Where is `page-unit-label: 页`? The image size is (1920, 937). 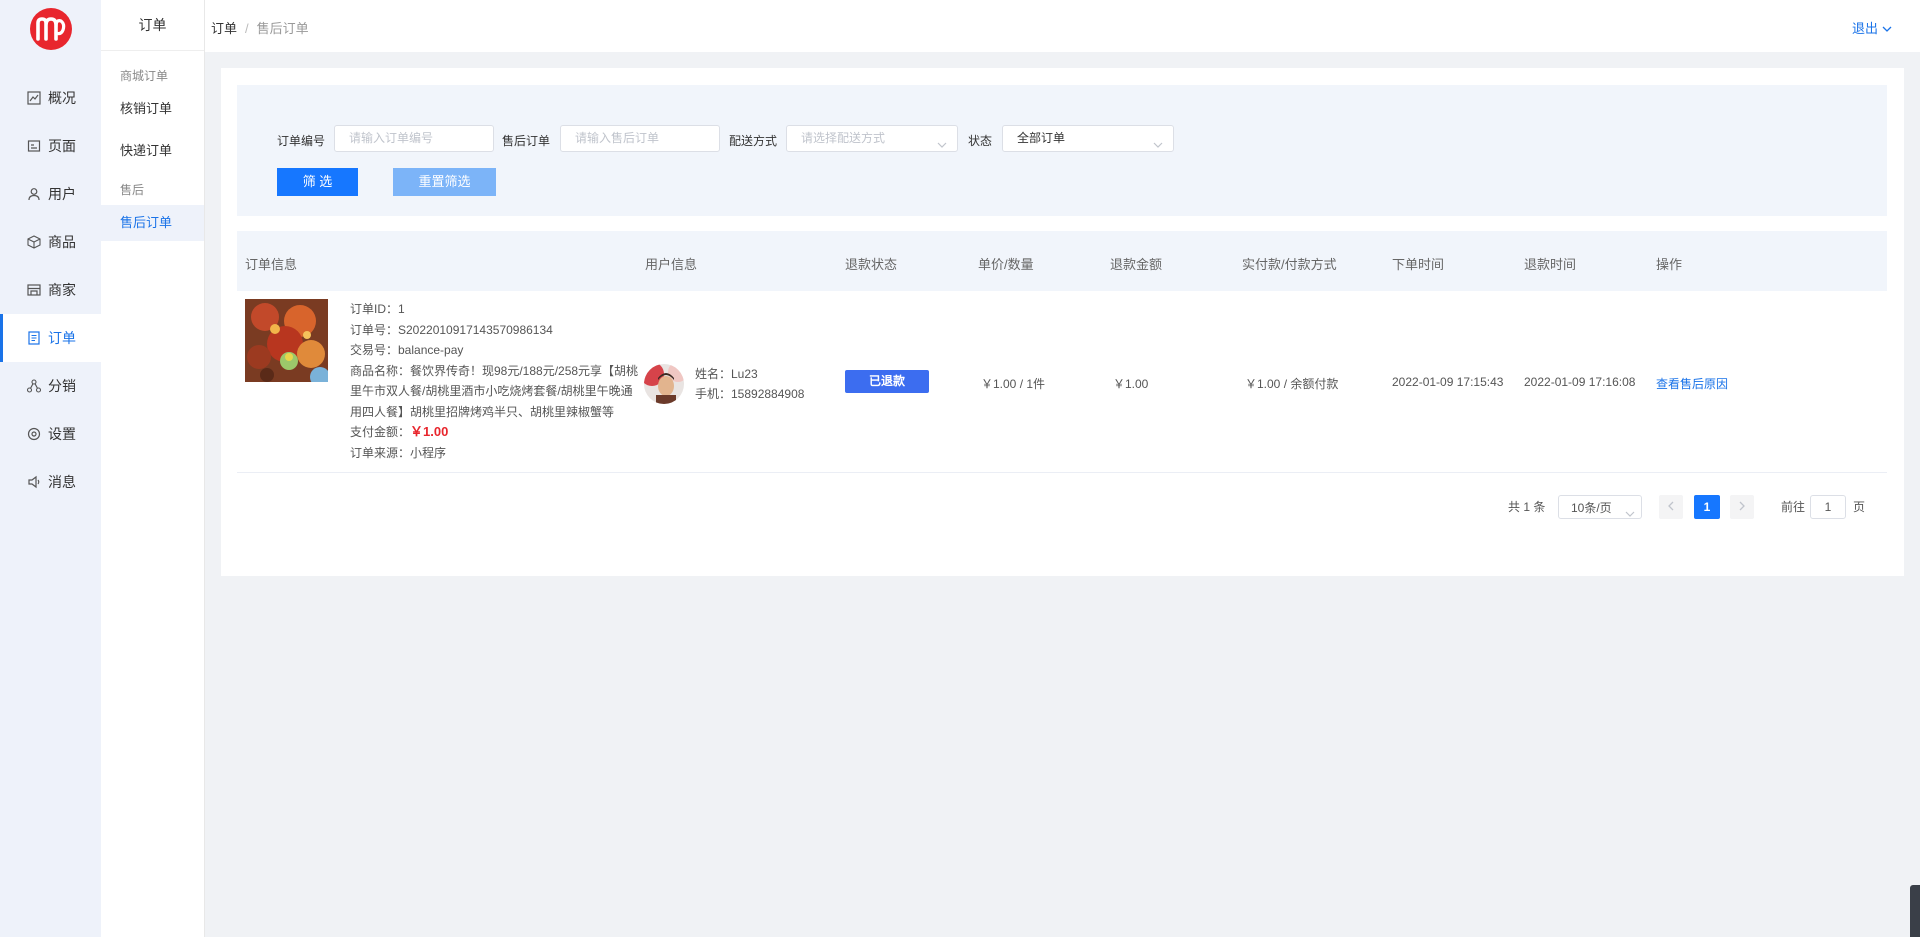 page-unit-label: 页 is located at coordinates (1859, 507).